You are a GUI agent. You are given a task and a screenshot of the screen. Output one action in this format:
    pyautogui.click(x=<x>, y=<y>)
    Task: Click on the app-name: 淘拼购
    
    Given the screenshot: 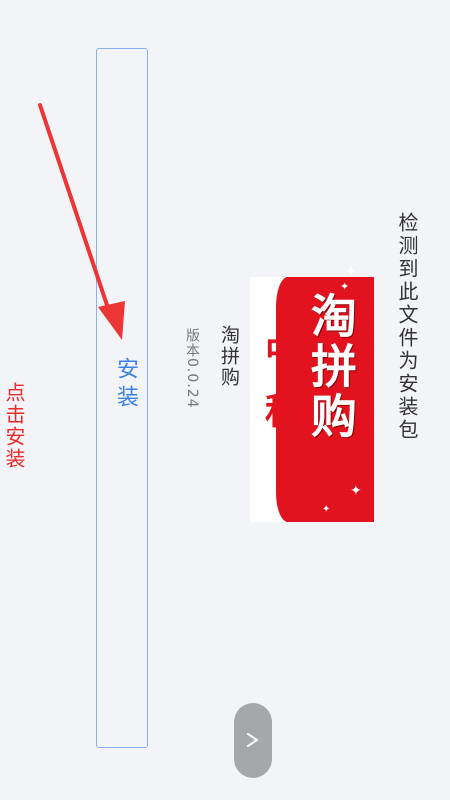 What is the action you would take?
    pyautogui.click(x=229, y=356)
    